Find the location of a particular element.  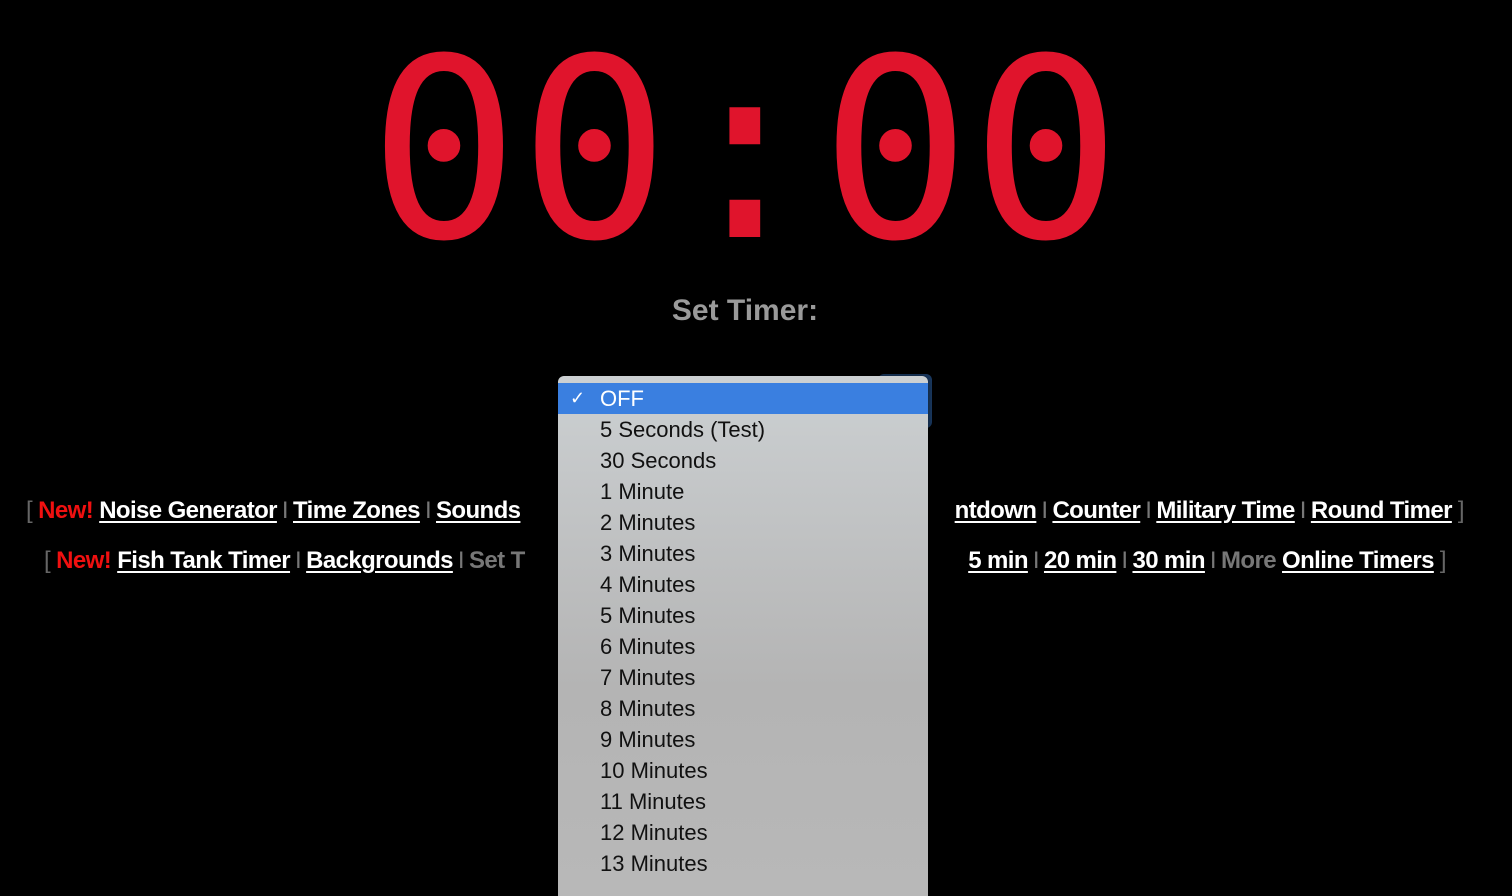

dropdown-option: 1 Minute is located at coordinates (743, 491).